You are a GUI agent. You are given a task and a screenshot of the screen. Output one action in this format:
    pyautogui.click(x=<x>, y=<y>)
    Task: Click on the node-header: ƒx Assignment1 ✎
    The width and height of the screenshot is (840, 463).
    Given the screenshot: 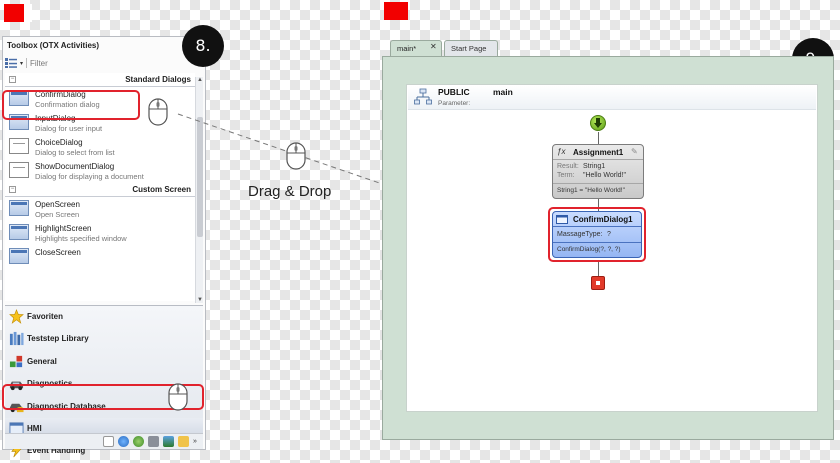 What is the action you would take?
    pyautogui.click(x=598, y=152)
    